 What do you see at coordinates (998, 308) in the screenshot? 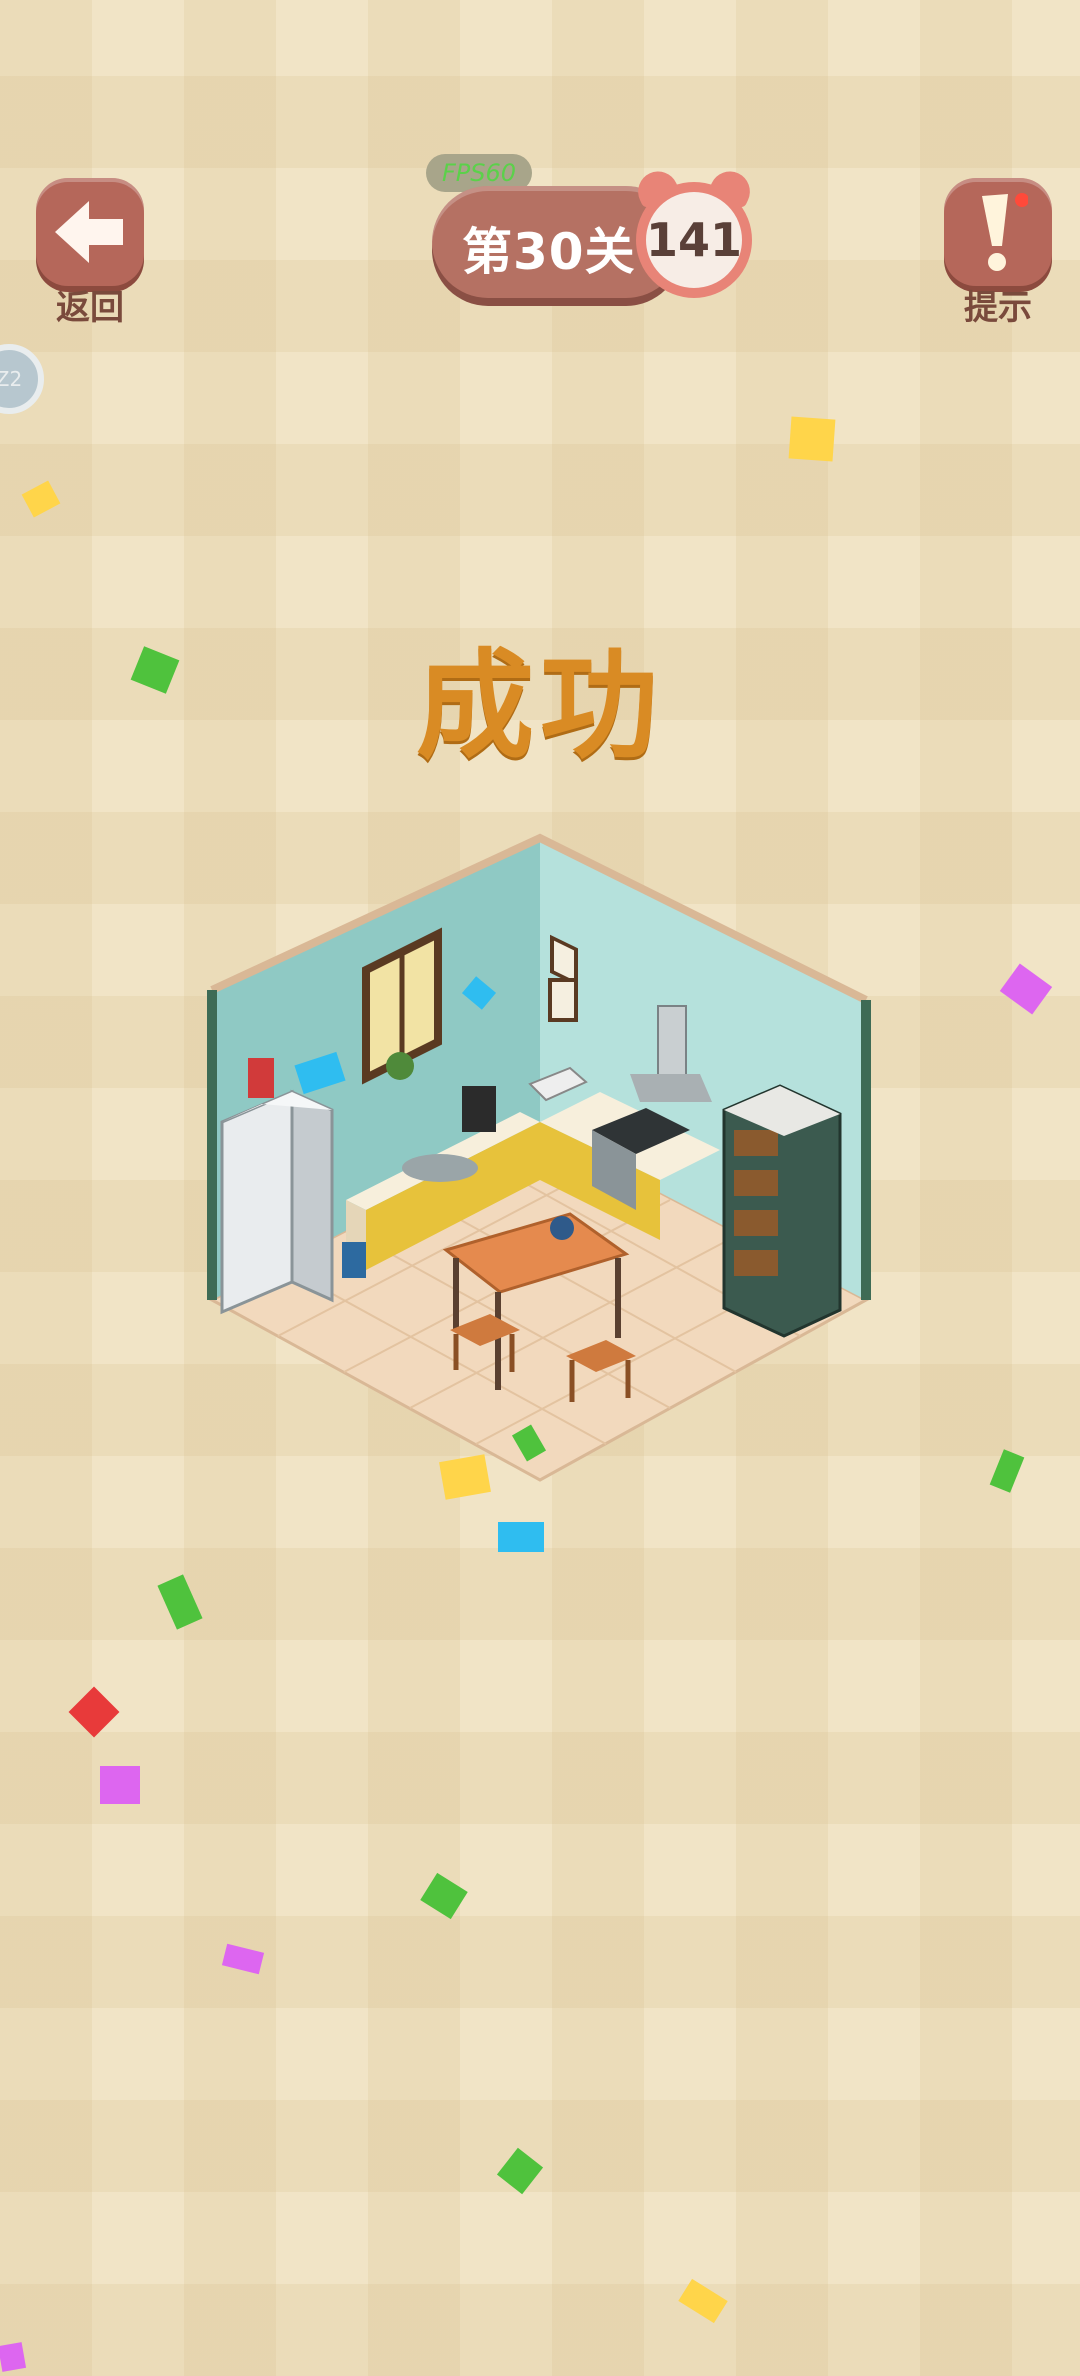
I see `hint-label: 提示` at bounding box center [998, 308].